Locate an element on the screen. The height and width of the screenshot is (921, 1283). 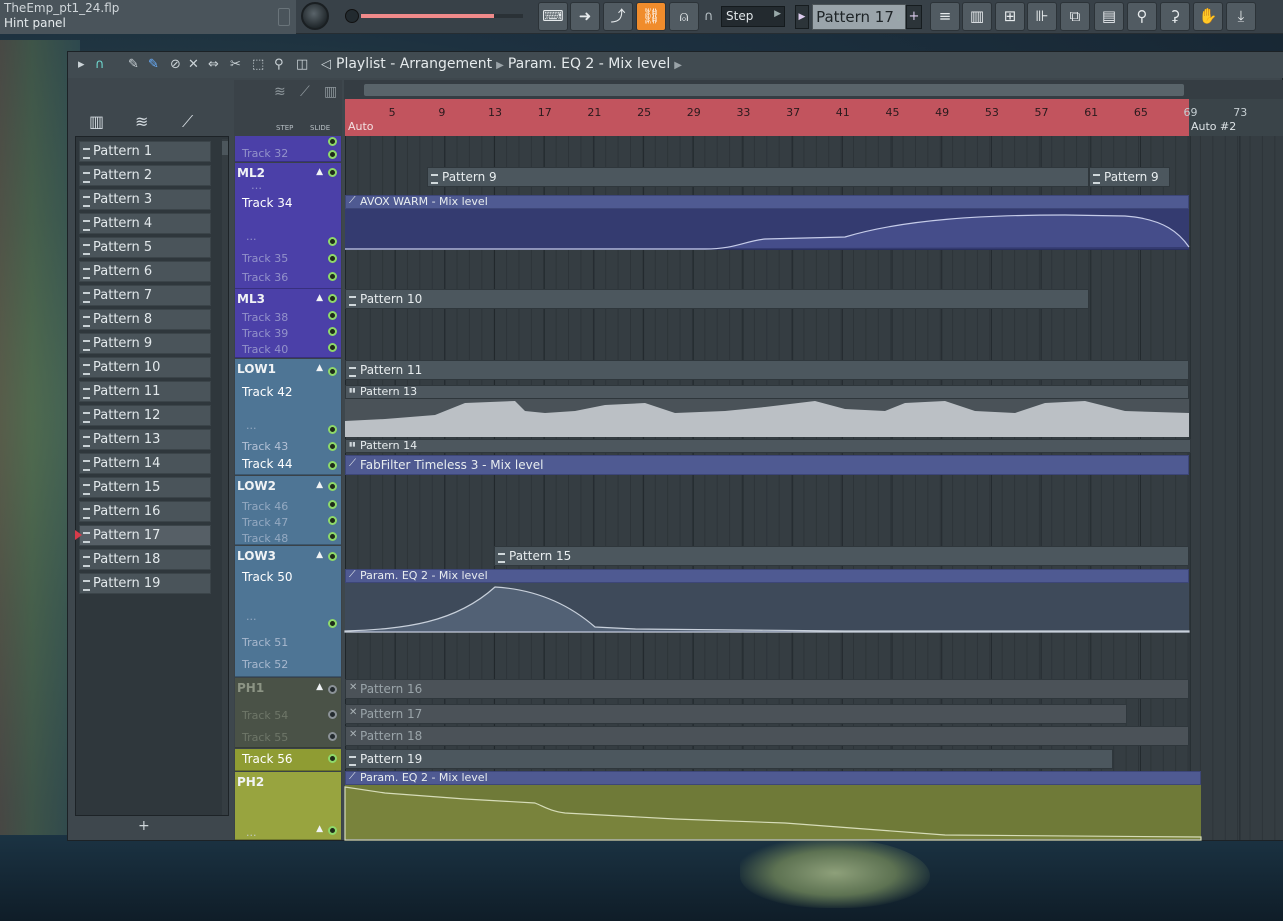
slip-icon: ⇔ is located at coordinates (213, 64).